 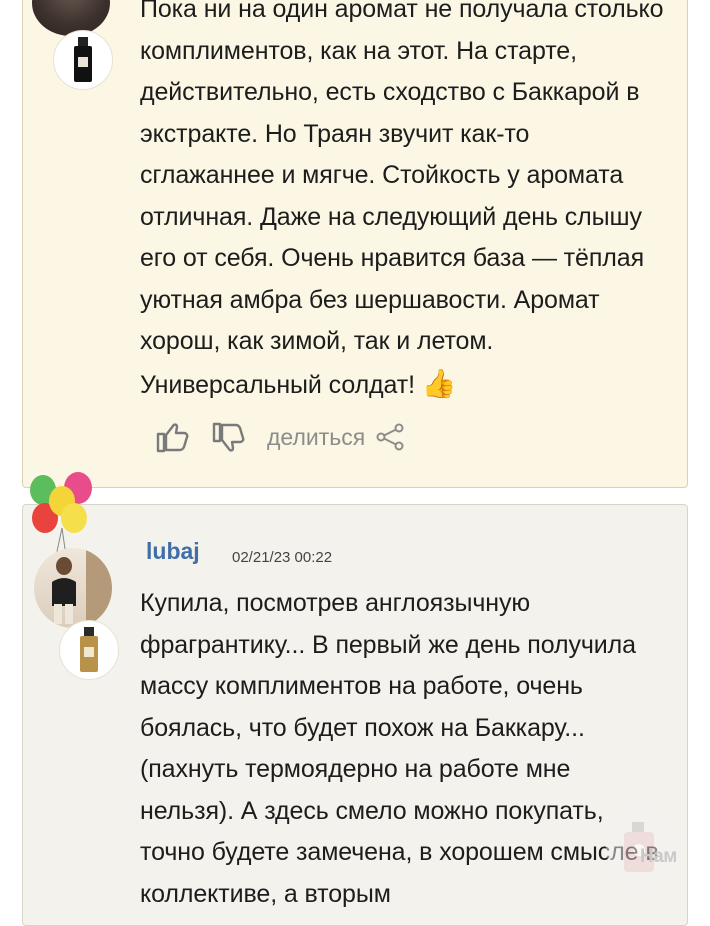 I want to click on share-label: делиться, so click(x=316, y=436).